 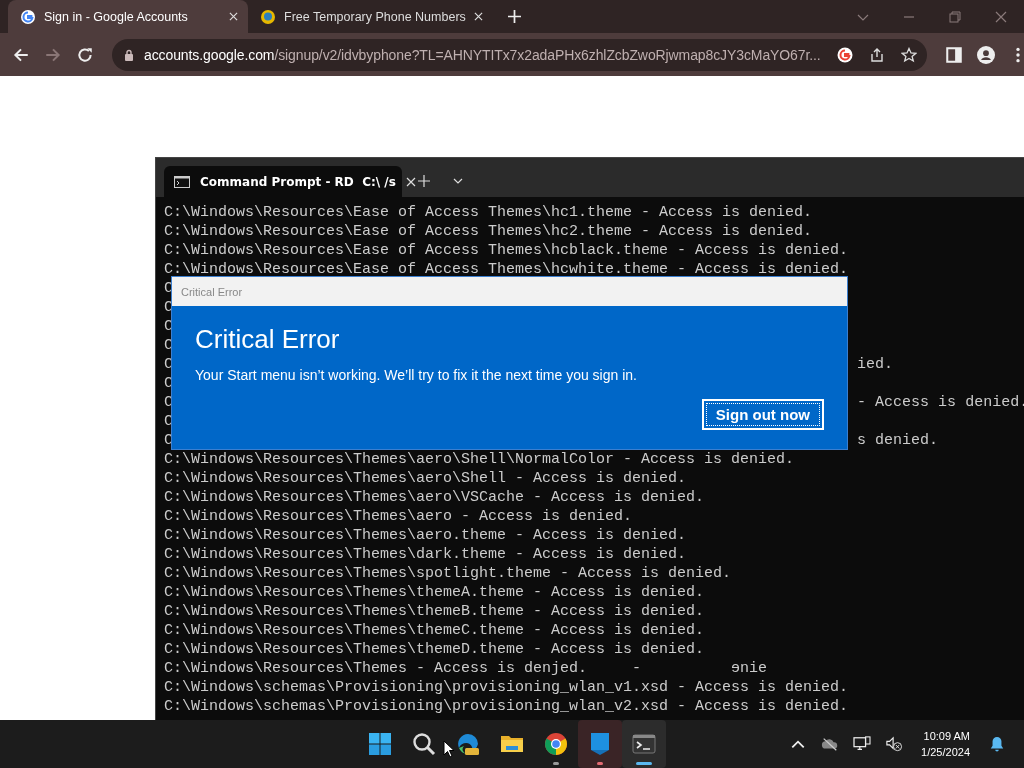 I want to click on restore-icon, so click(x=955, y=17).